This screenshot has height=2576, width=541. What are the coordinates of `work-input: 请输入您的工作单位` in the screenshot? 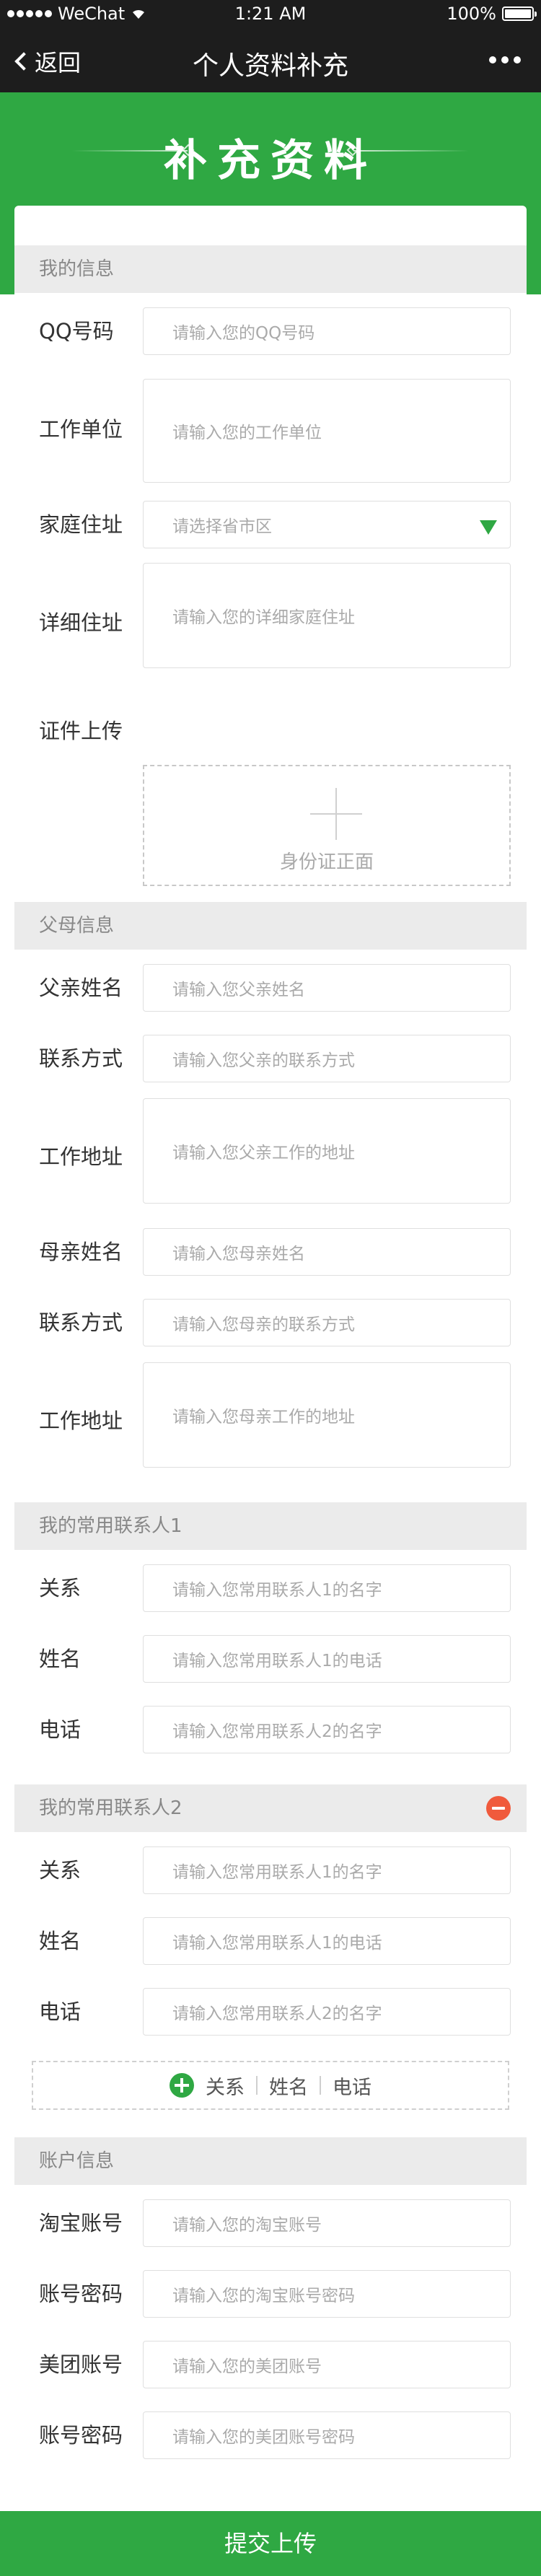 It's located at (327, 431).